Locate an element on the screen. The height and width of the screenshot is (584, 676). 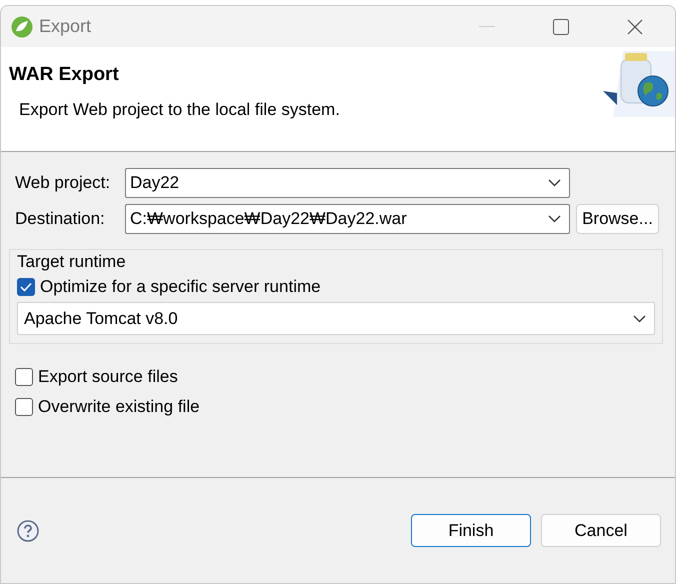
dialog-button: Cancel is located at coordinates (601, 530).